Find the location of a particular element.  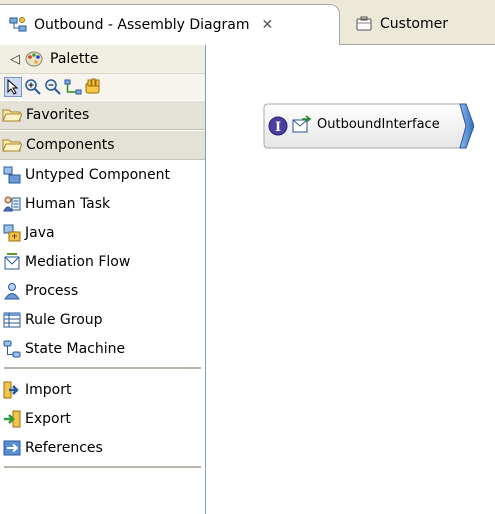

java-component-icon is located at coordinates (12, 233).